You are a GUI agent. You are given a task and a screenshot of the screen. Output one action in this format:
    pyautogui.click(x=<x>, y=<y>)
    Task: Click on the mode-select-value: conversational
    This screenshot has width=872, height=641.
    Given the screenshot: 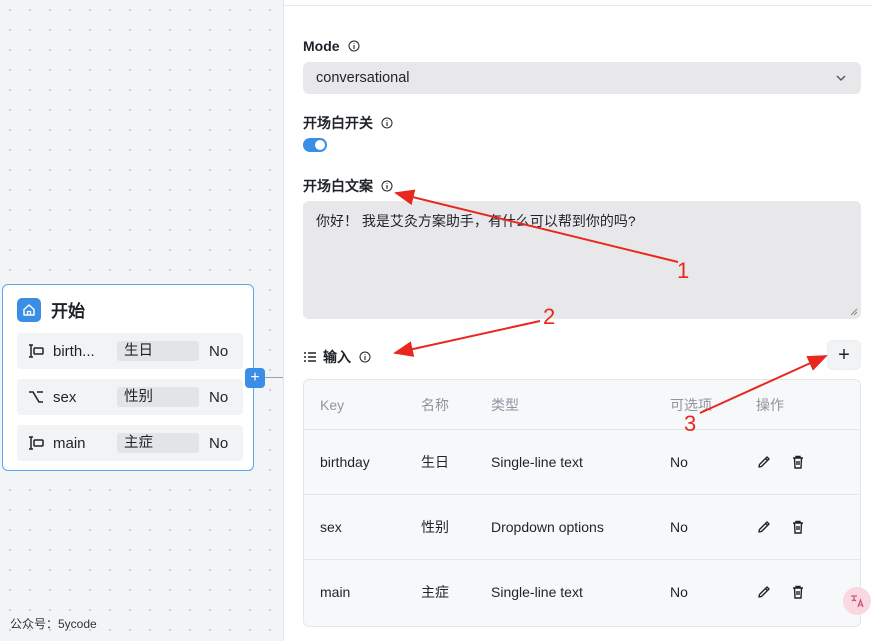 What is the action you would take?
    pyautogui.click(x=363, y=78)
    